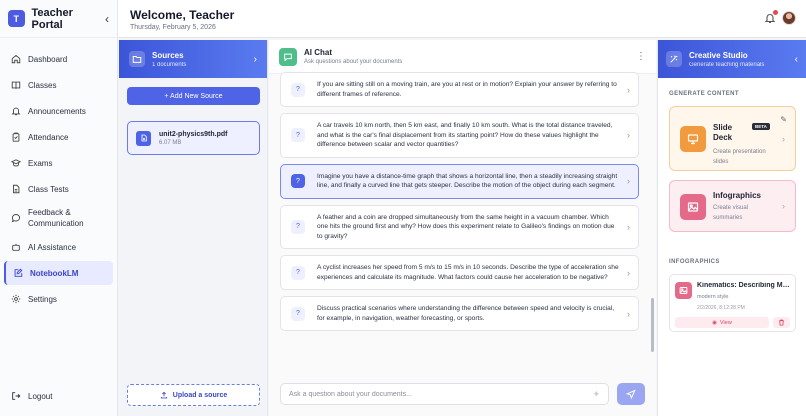 This screenshot has height=416, width=806. I want to click on studio-subtitle: Generate teaching materials, so click(727, 64).